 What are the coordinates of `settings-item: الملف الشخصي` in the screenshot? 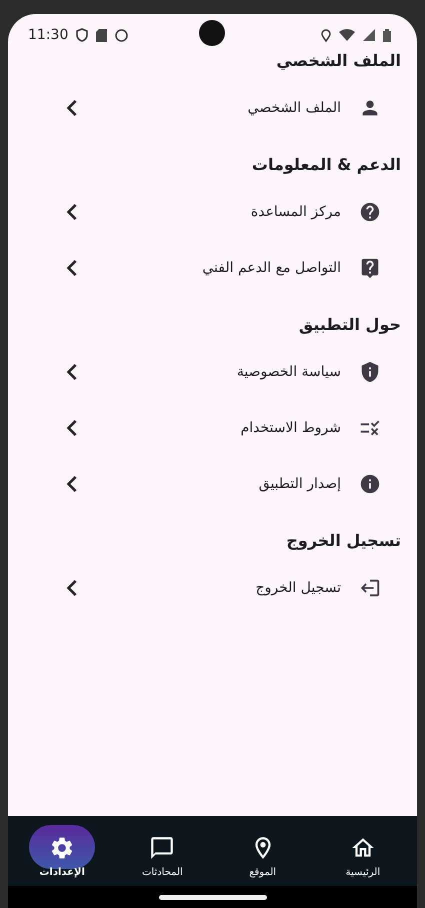 It's located at (214, 108).